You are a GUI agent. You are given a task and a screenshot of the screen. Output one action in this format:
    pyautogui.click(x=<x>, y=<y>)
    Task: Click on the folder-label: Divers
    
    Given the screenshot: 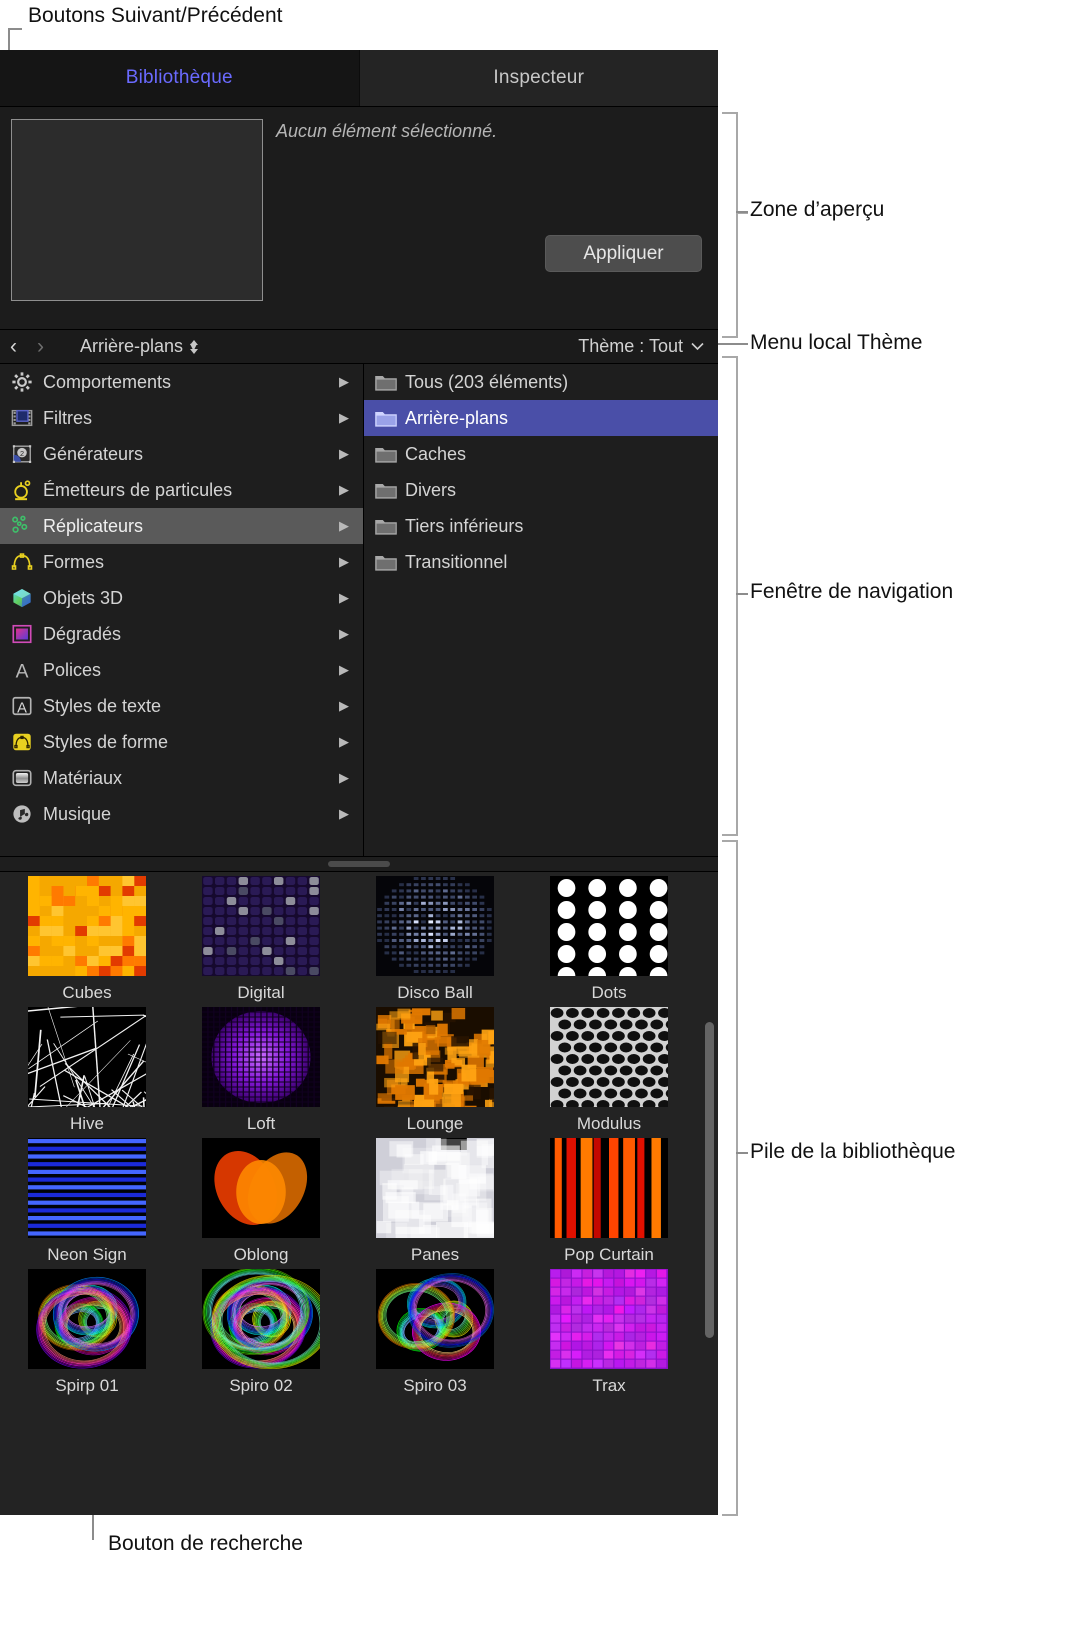 What is the action you would take?
    pyautogui.click(x=431, y=489)
    